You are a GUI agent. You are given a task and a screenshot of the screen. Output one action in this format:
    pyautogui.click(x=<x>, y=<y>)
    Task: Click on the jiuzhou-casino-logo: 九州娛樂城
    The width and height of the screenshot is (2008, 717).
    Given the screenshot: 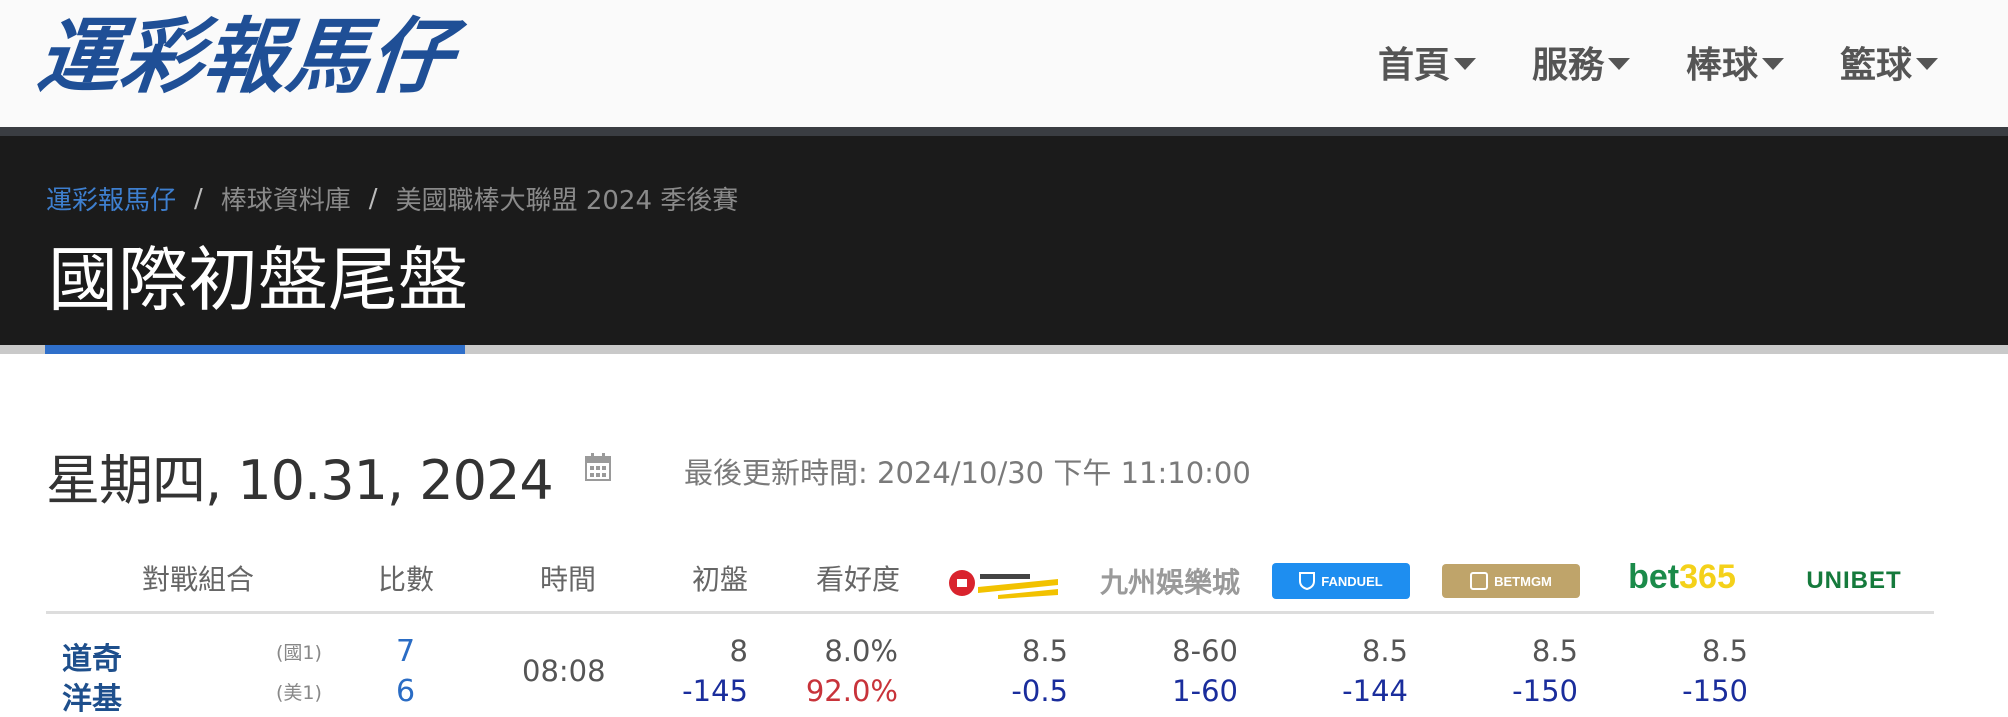 What is the action you would take?
    pyautogui.click(x=1170, y=581)
    